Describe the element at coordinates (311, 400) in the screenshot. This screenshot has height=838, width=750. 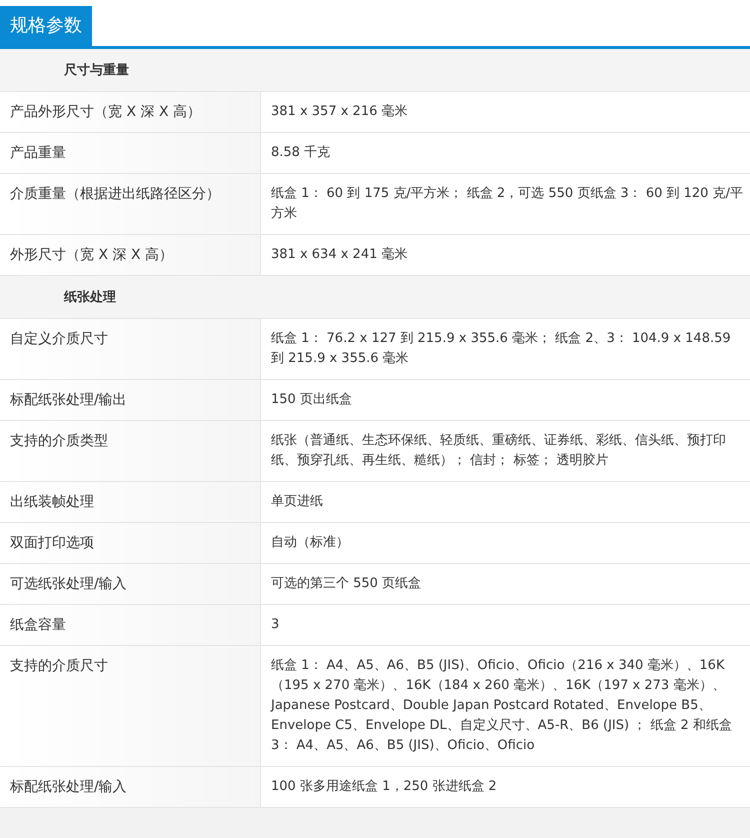
I see `spec-value: 150 页出纸盒` at that location.